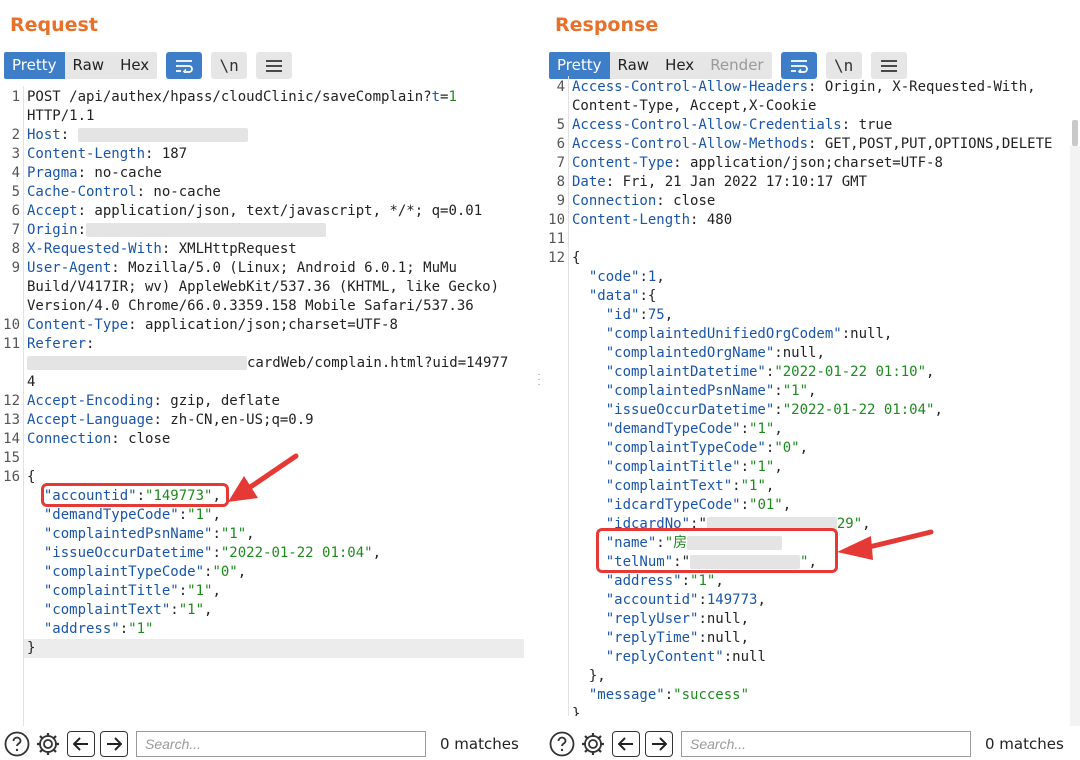  What do you see at coordinates (644, 201) in the screenshot?
I see `line-content: Connection: close` at bounding box center [644, 201].